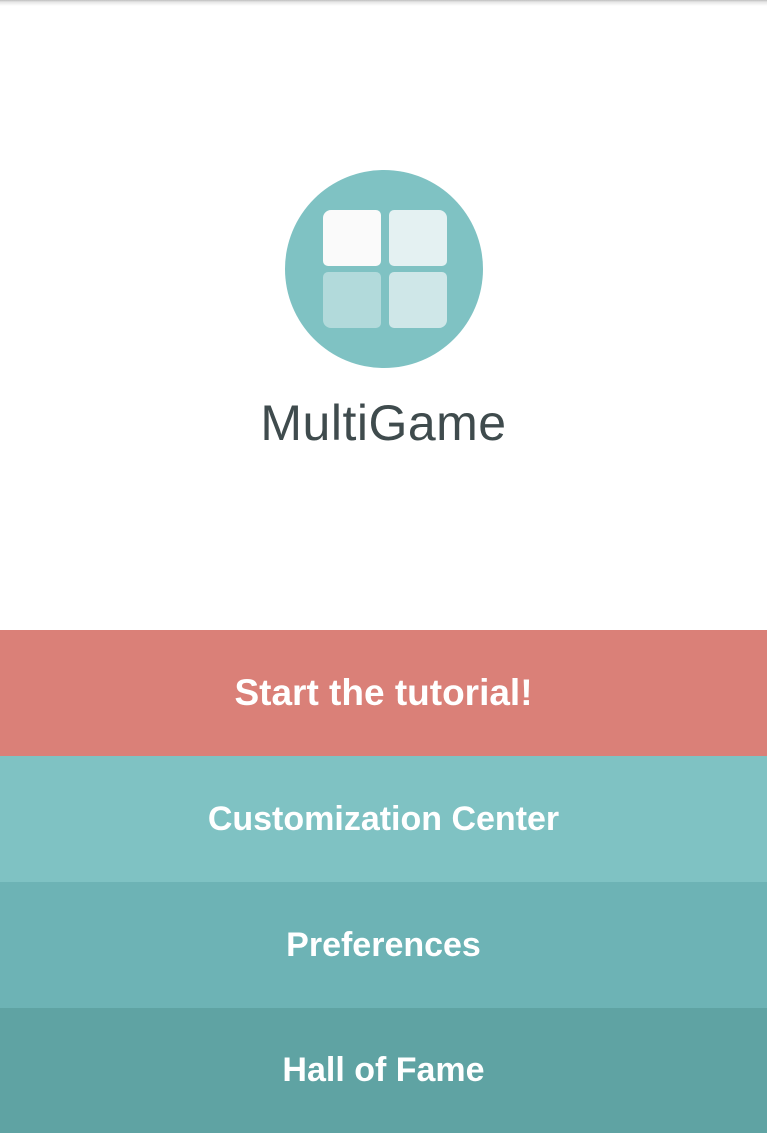  Describe the element at coordinates (352, 300) in the screenshot. I see `logo-tile-bottom-left` at that location.